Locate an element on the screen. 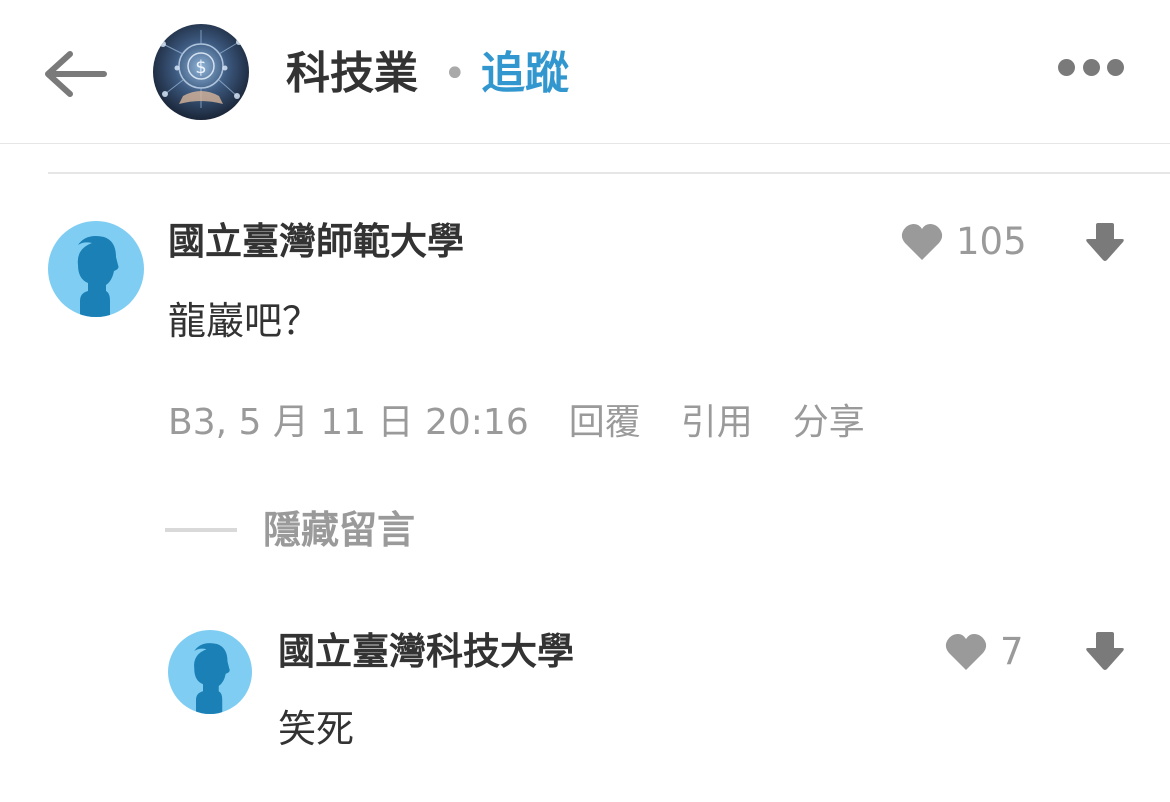 This screenshot has width=1170, height=802. back-arrow-icon is located at coordinates (76, 74).